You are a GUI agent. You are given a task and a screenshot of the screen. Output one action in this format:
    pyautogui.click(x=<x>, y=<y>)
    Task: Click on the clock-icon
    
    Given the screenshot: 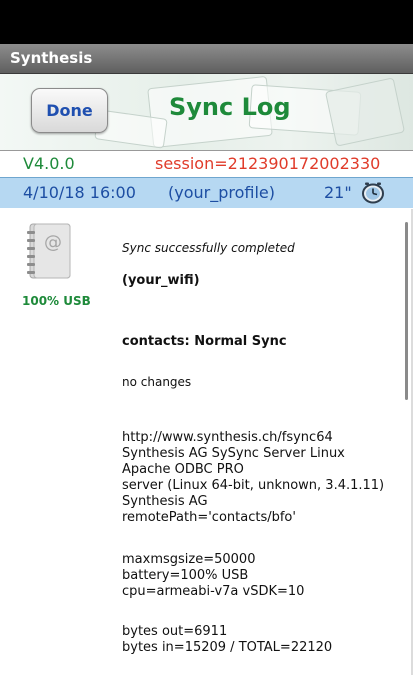 What is the action you would take?
    pyautogui.click(x=373, y=193)
    